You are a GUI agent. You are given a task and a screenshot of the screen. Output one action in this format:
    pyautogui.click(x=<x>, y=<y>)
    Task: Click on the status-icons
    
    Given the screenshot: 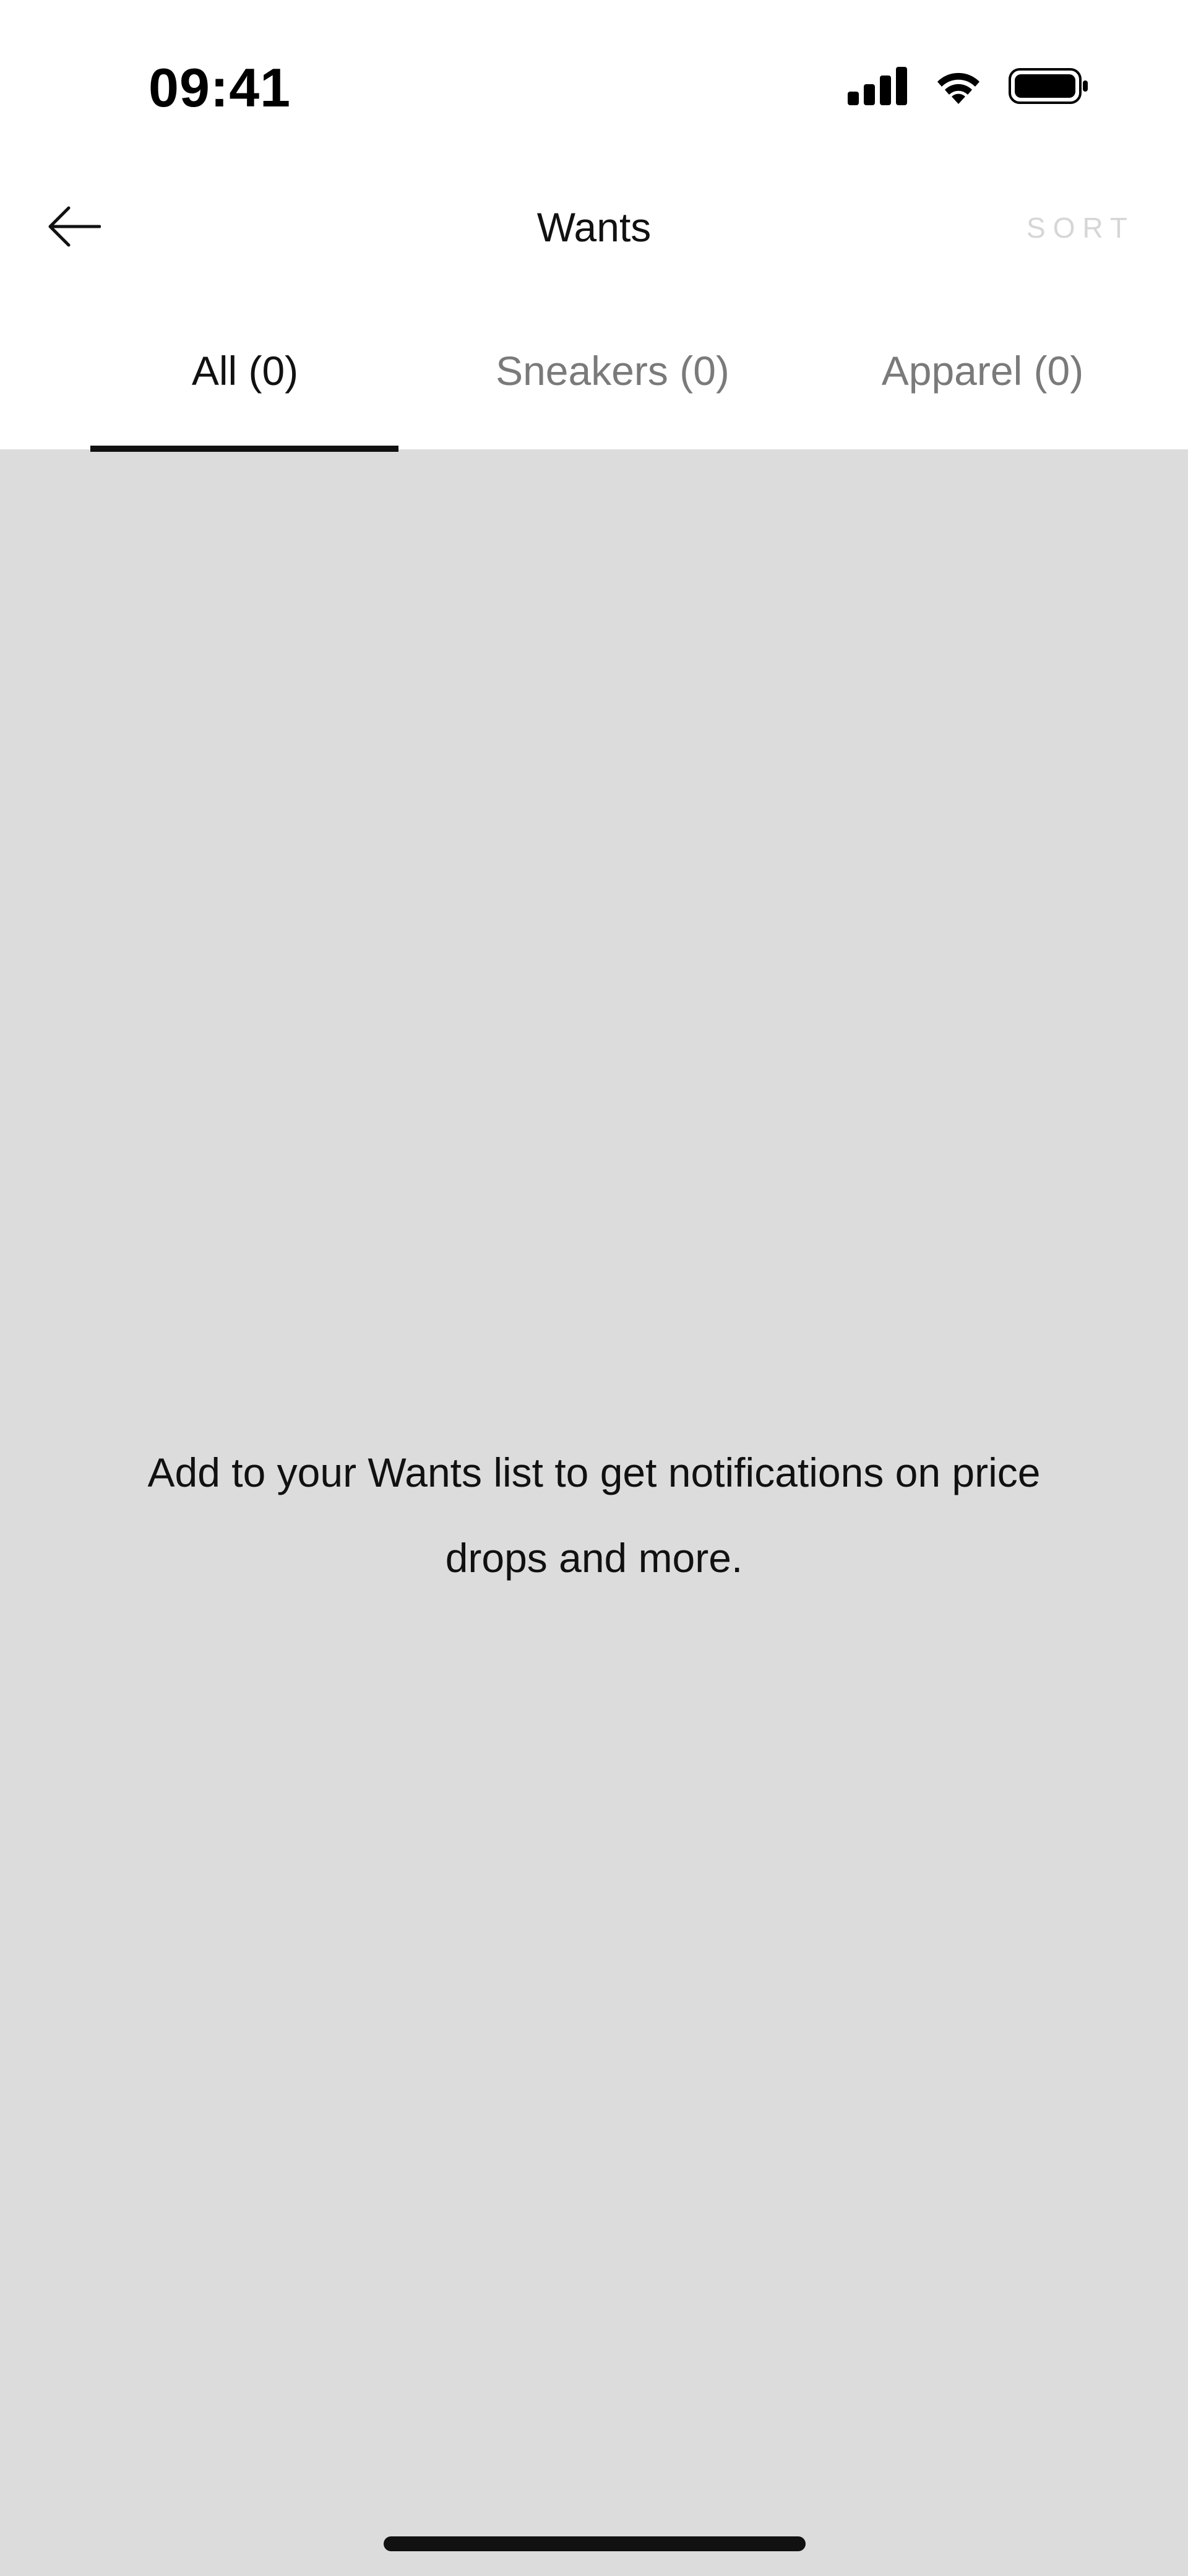 What is the action you would take?
    pyautogui.click(x=968, y=86)
    